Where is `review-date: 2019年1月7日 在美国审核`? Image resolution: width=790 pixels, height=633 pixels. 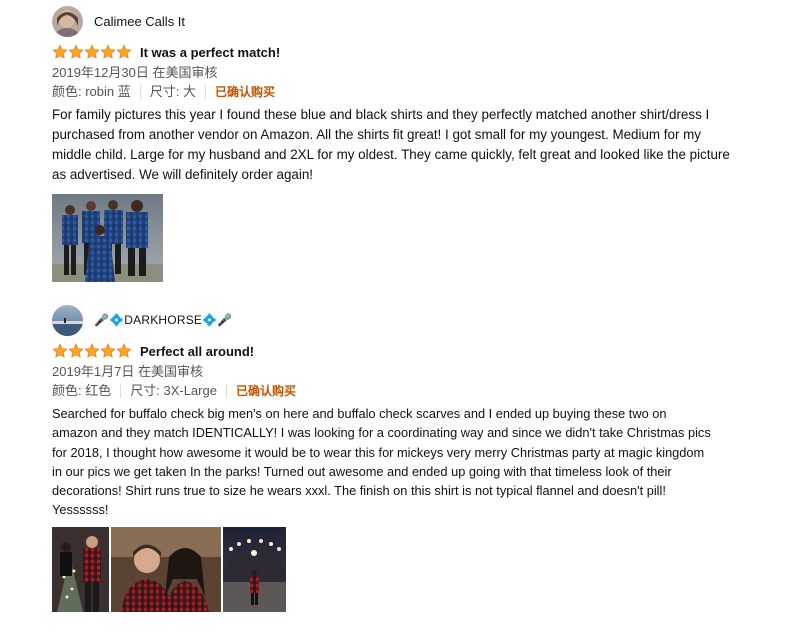
review-date: 2019年1月7日 在美国审核 is located at coordinates (127, 371).